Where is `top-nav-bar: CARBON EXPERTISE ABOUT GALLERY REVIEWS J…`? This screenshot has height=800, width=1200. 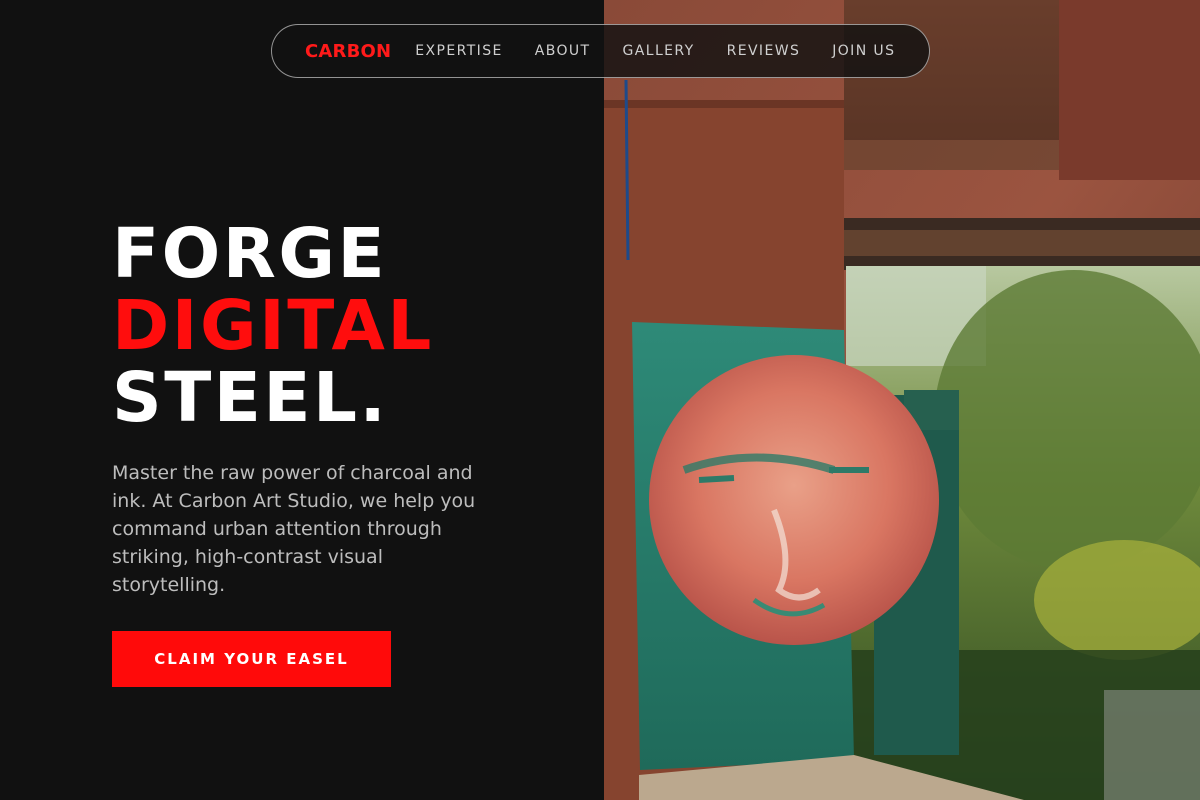 top-nav-bar: CARBON EXPERTISE ABOUT GALLERY REVIEWS J… is located at coordinates (600, 51).